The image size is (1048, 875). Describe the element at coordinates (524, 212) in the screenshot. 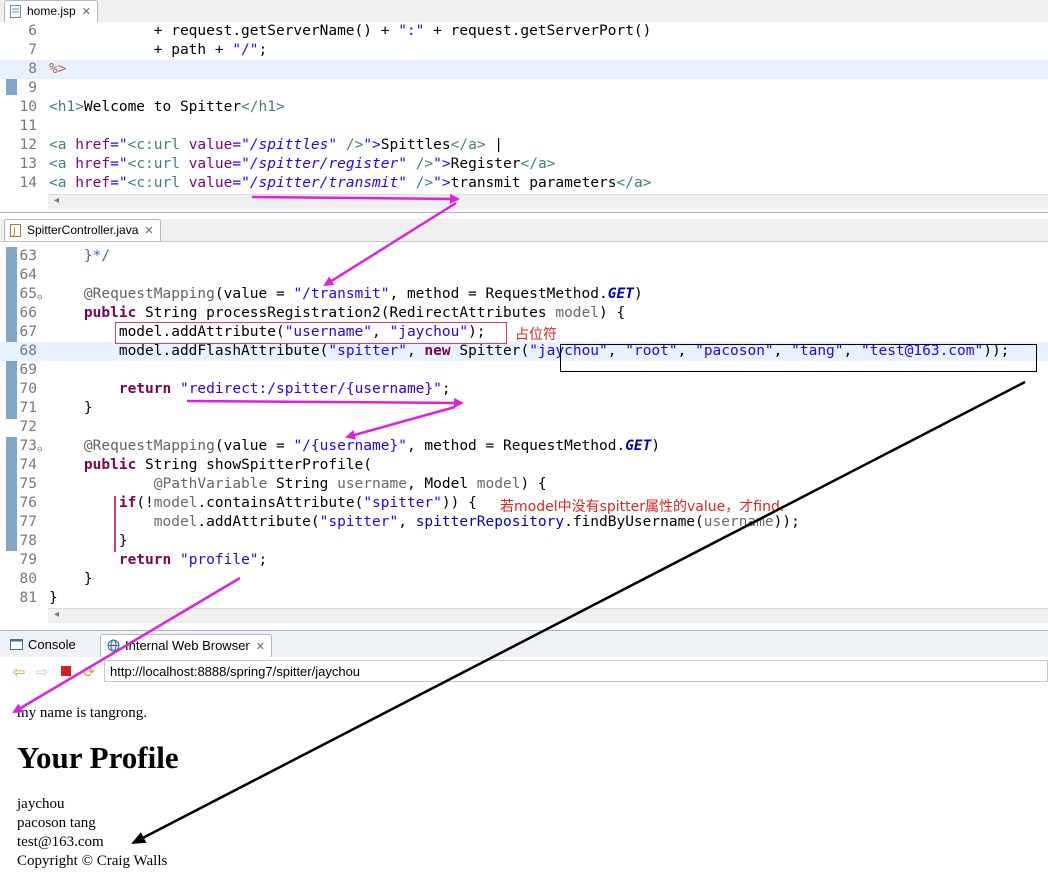

I see `divider` at that location.